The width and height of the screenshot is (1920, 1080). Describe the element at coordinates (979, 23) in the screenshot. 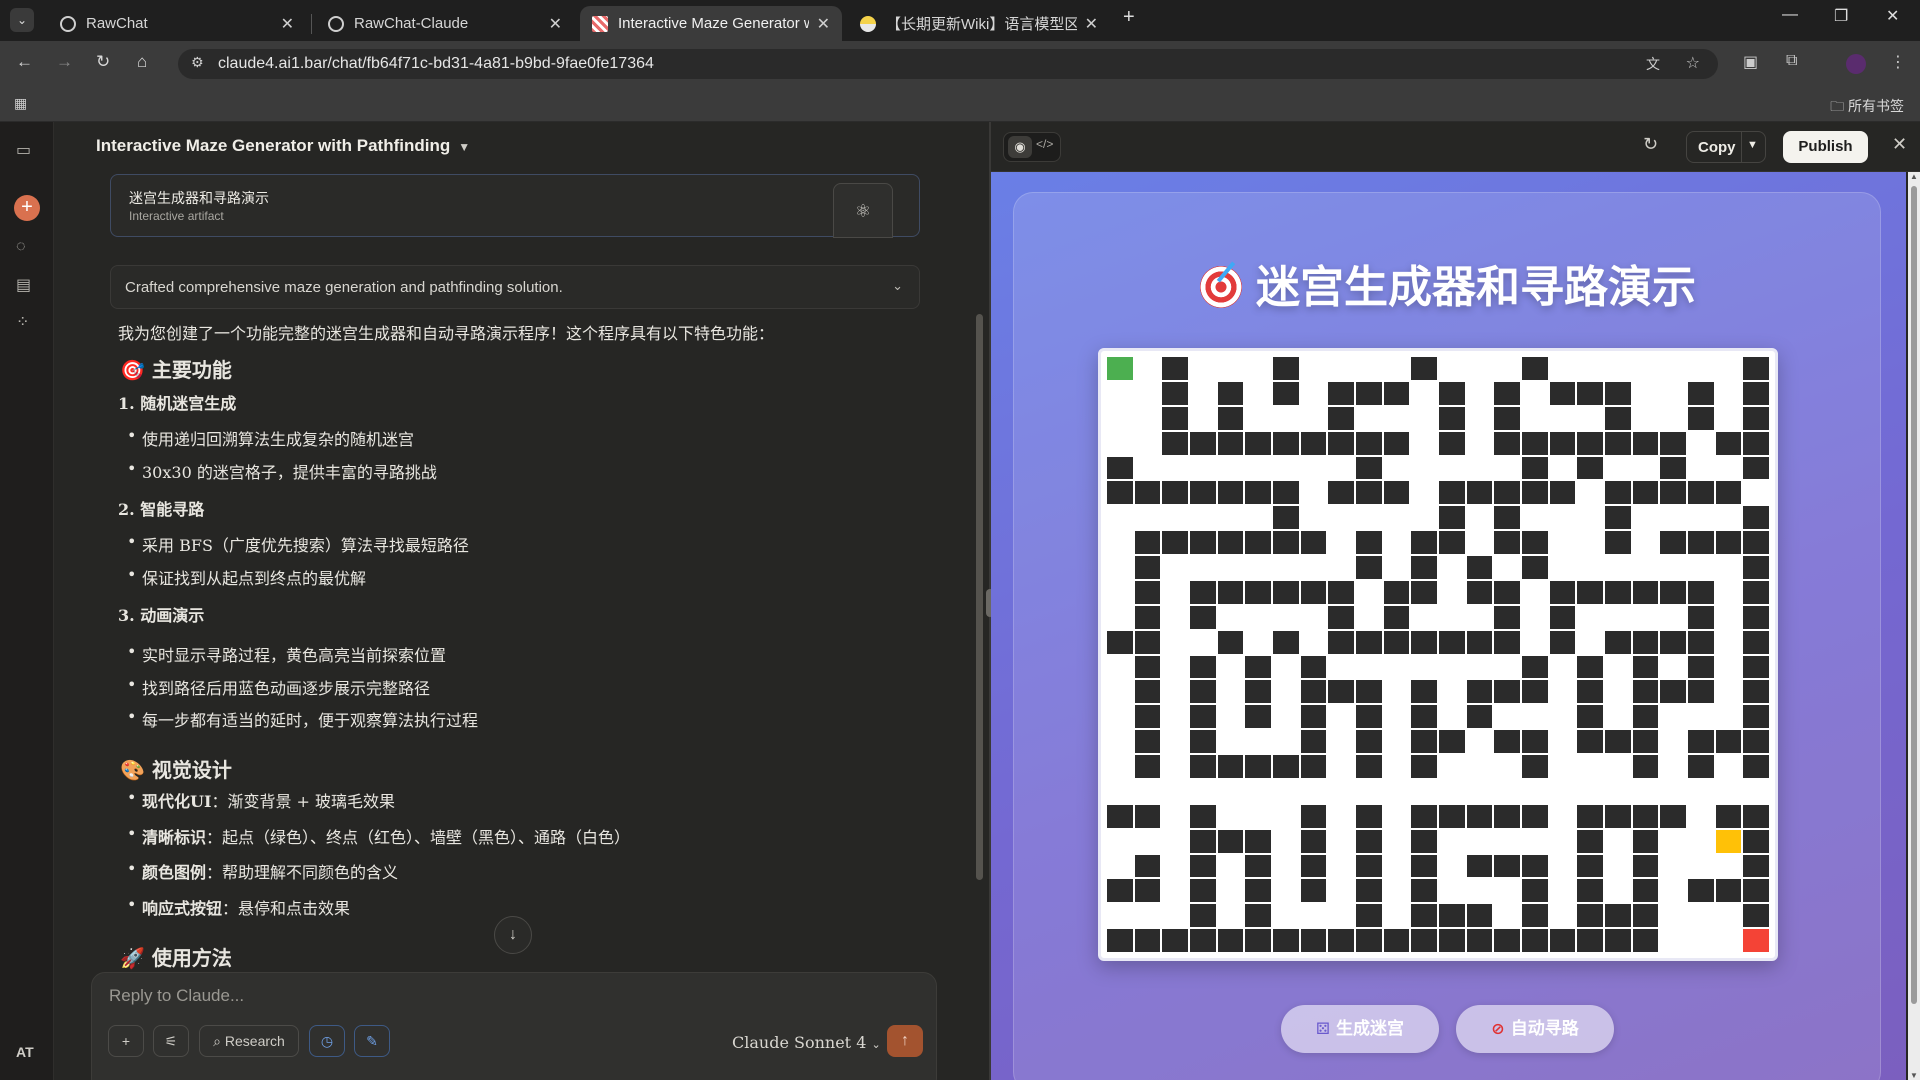

I see `tab-wiki: 【长期更新Wiki】语言模型区分 ✕` at that location.